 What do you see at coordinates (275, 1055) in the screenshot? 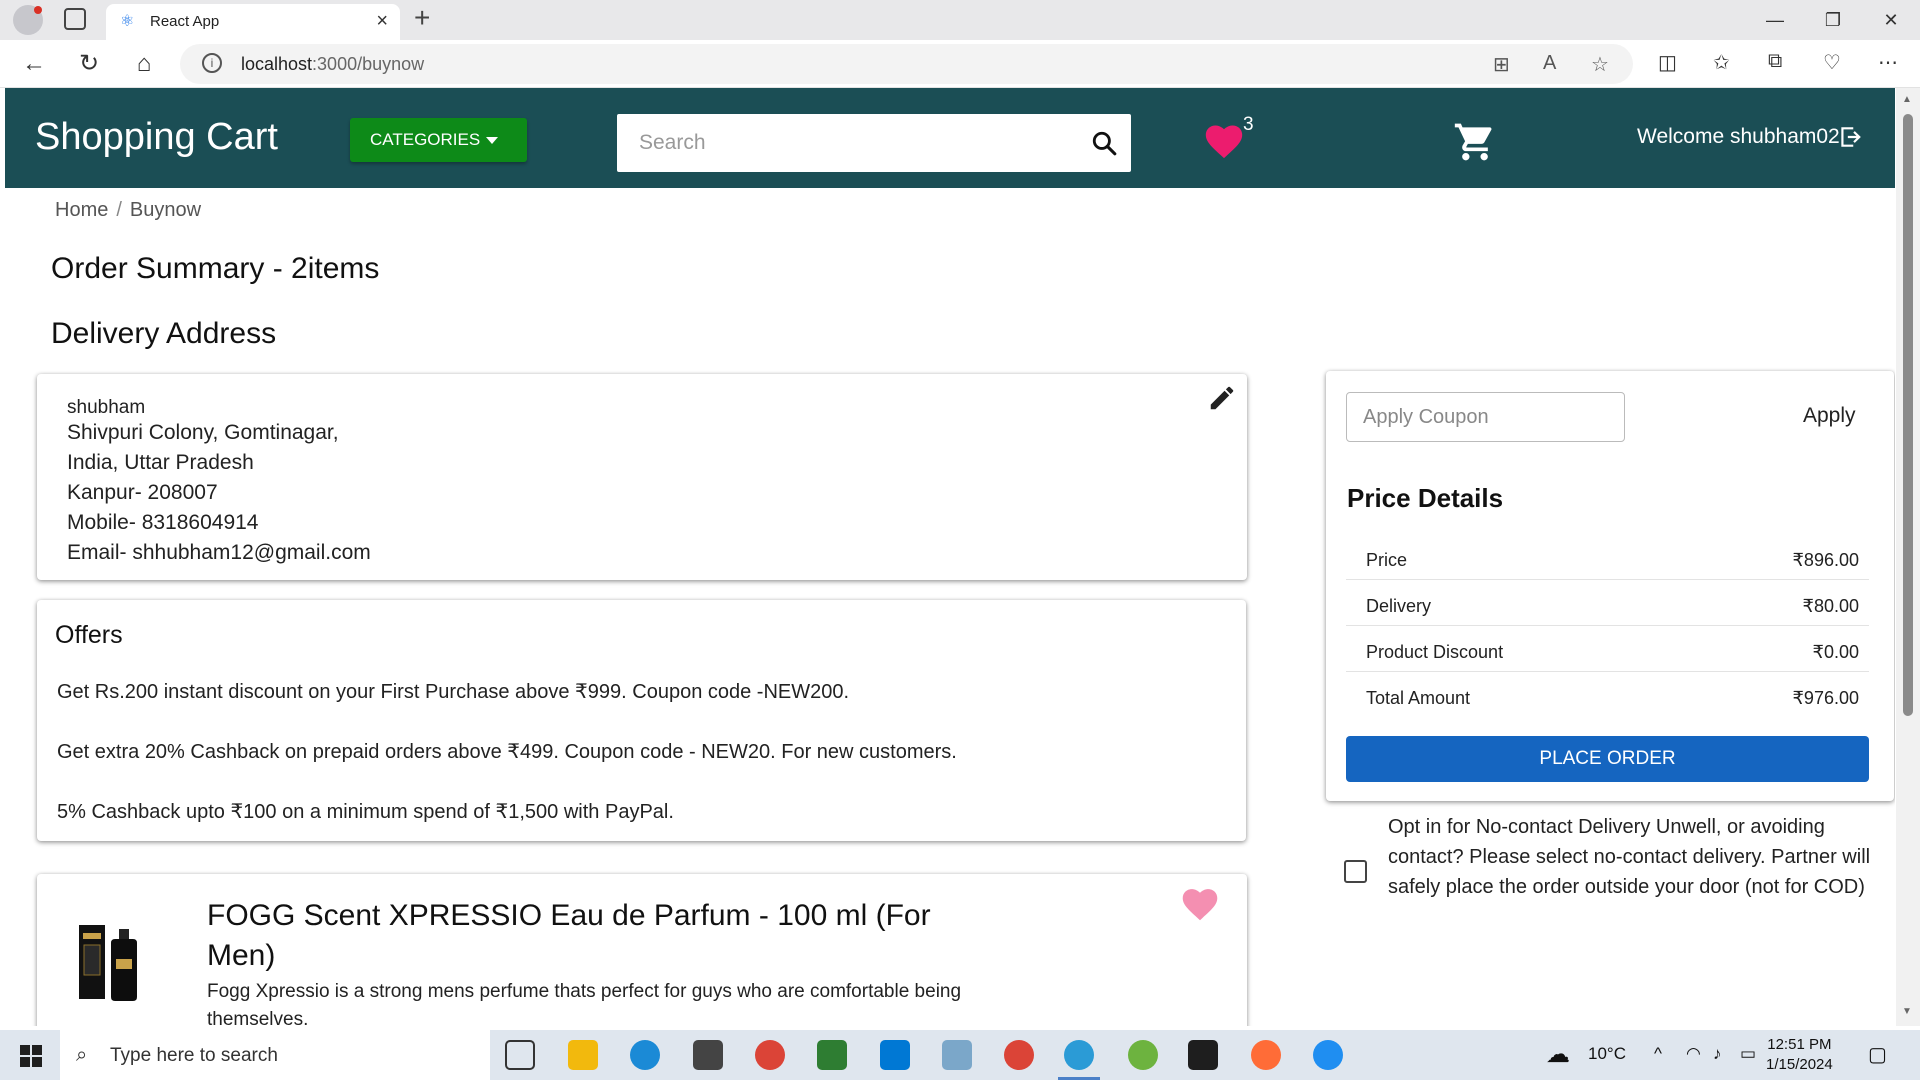
I see `taskbar-search: ⌕ Type here to search` at bounding box center [275, 1055].